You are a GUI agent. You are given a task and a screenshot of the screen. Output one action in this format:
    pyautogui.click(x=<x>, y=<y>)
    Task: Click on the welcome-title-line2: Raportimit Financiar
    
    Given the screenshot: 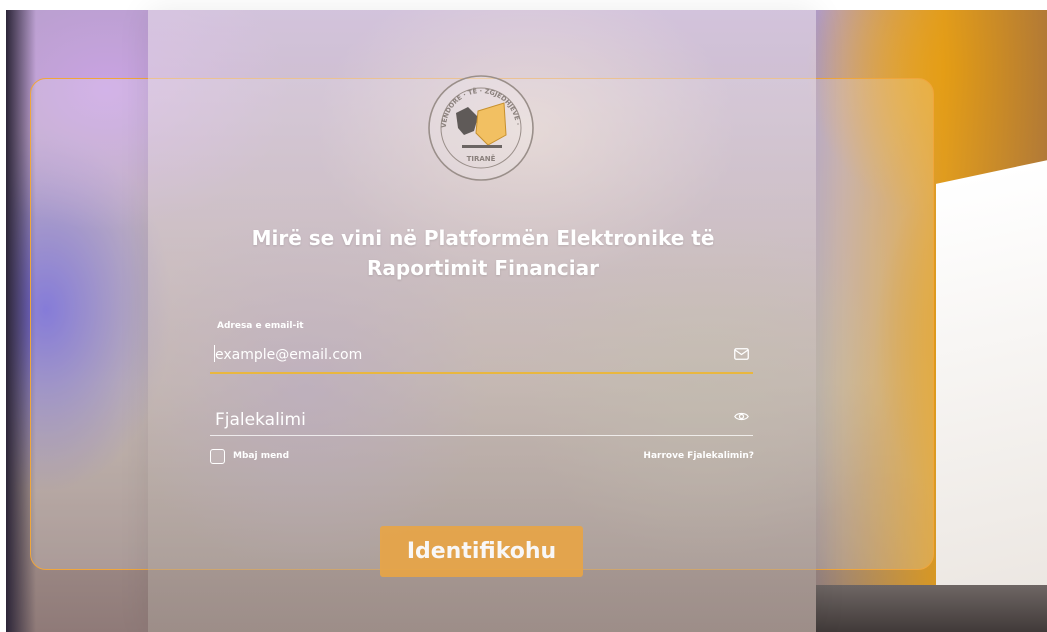 What is the action you would take?
    pyautogui.click(x=482, y=268)
    